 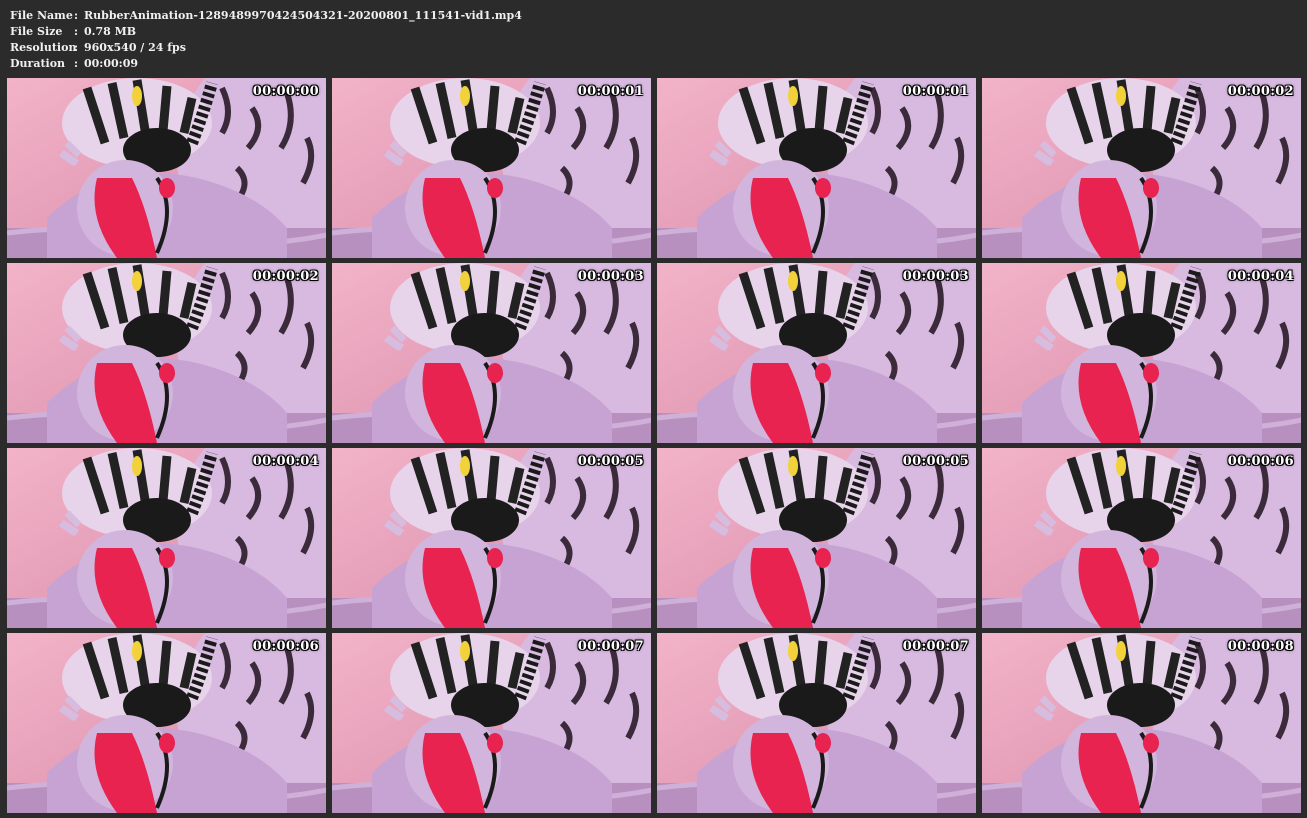 What do you see at coordinates (266, 32) in the screenshot?
I see `file-size-row: File Size : 0.78 MB` at bounding box center [266, 32].